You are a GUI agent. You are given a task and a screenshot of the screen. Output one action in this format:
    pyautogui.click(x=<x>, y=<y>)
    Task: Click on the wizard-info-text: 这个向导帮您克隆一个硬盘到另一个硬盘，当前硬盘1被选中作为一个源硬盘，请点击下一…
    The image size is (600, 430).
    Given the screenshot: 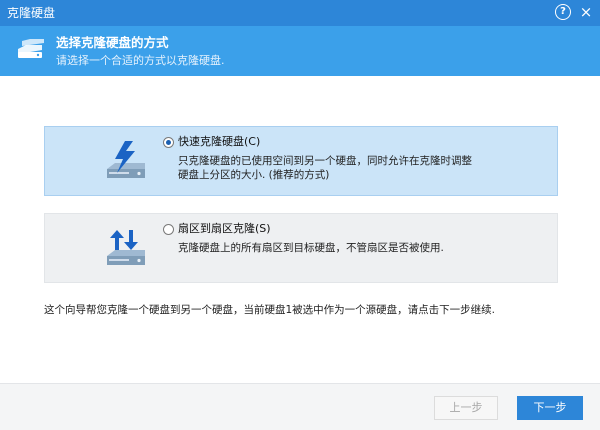 What is the action you would take?
    pyautogui.click(x=270, y=310)
    